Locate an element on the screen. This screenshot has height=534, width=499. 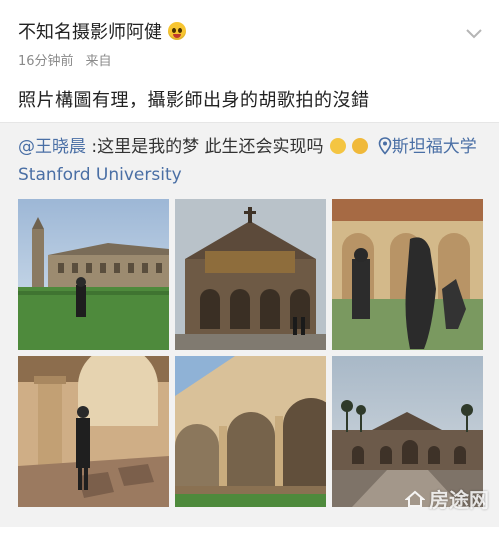
post-header: 不知名摄影师阿健 16分钟前 来自 is located at coordinates (251, 46).